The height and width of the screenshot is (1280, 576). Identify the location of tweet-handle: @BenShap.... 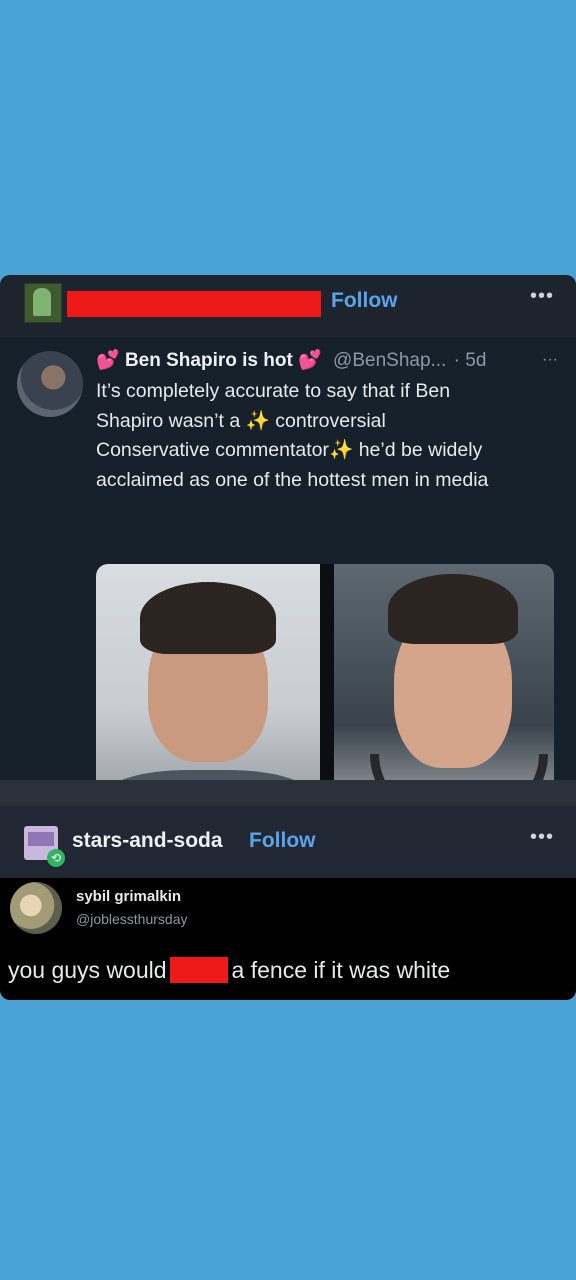
(389, 360).